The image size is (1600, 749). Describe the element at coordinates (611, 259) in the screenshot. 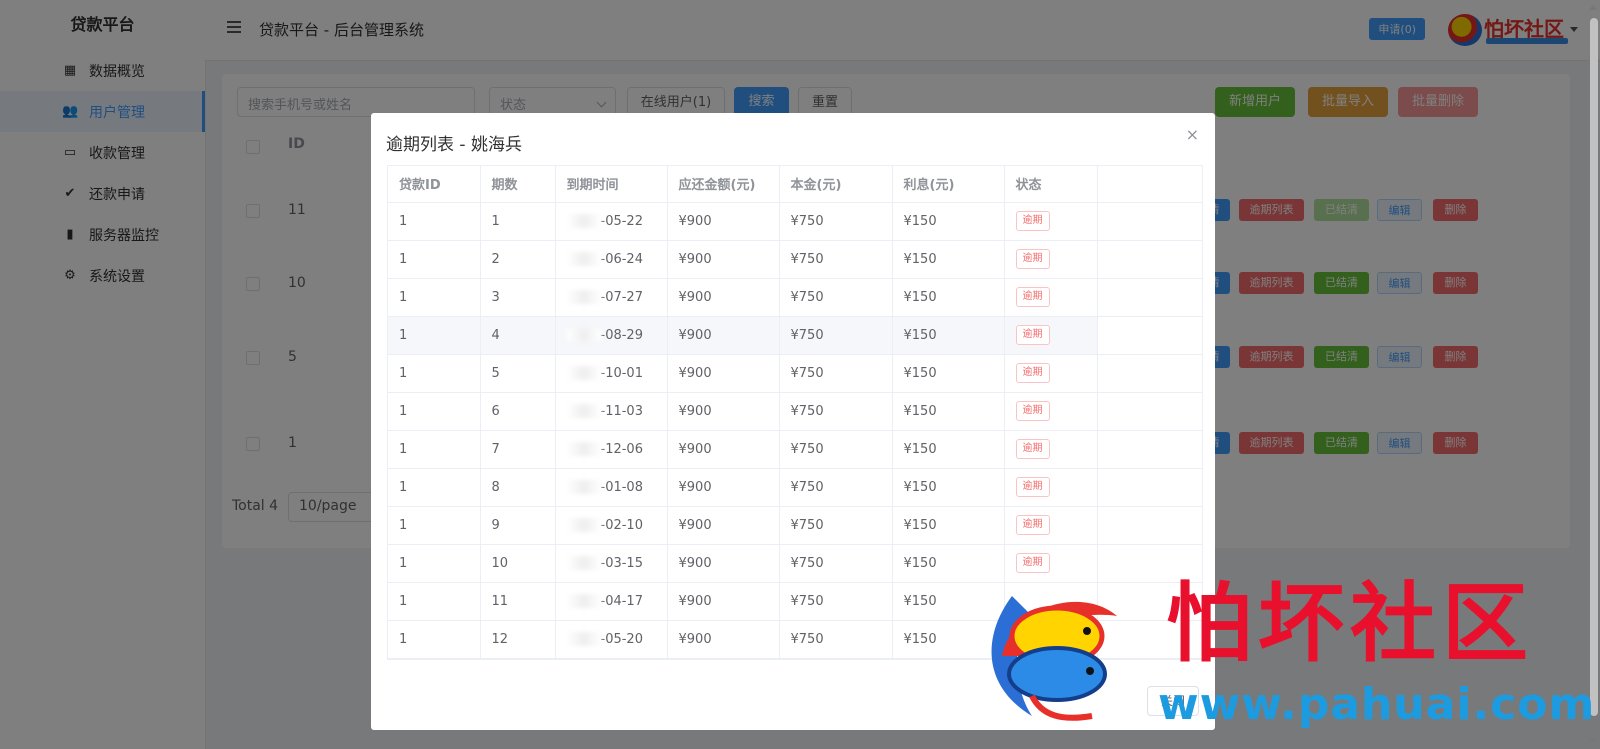

I see `due-date-cell: -06-24` at that location.